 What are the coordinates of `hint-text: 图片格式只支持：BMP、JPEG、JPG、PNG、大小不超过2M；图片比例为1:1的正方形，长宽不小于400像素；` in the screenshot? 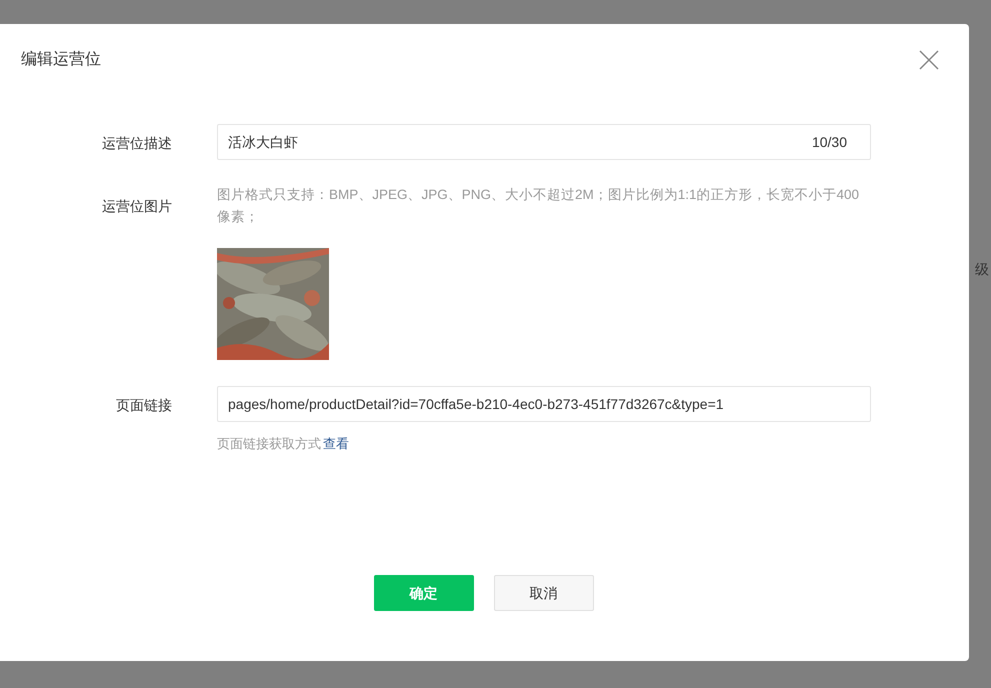 It's located at (538, 206).